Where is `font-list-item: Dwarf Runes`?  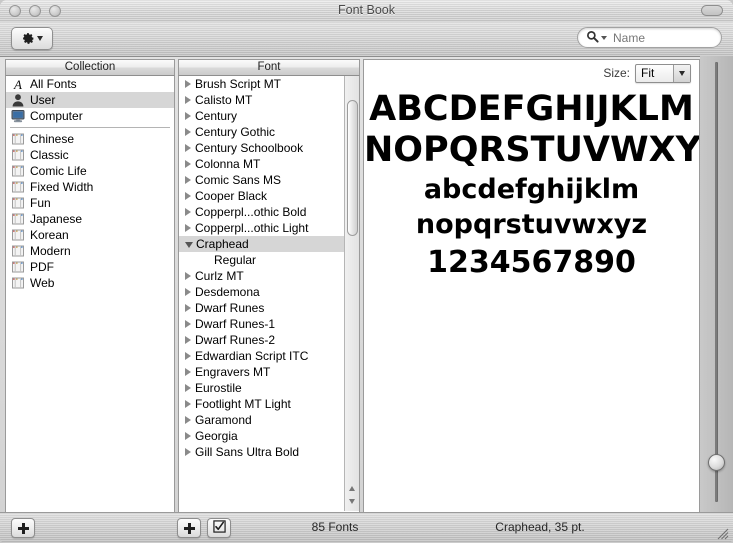
font-list-item: Dwarf Runes is located at coordinates (269, 308).